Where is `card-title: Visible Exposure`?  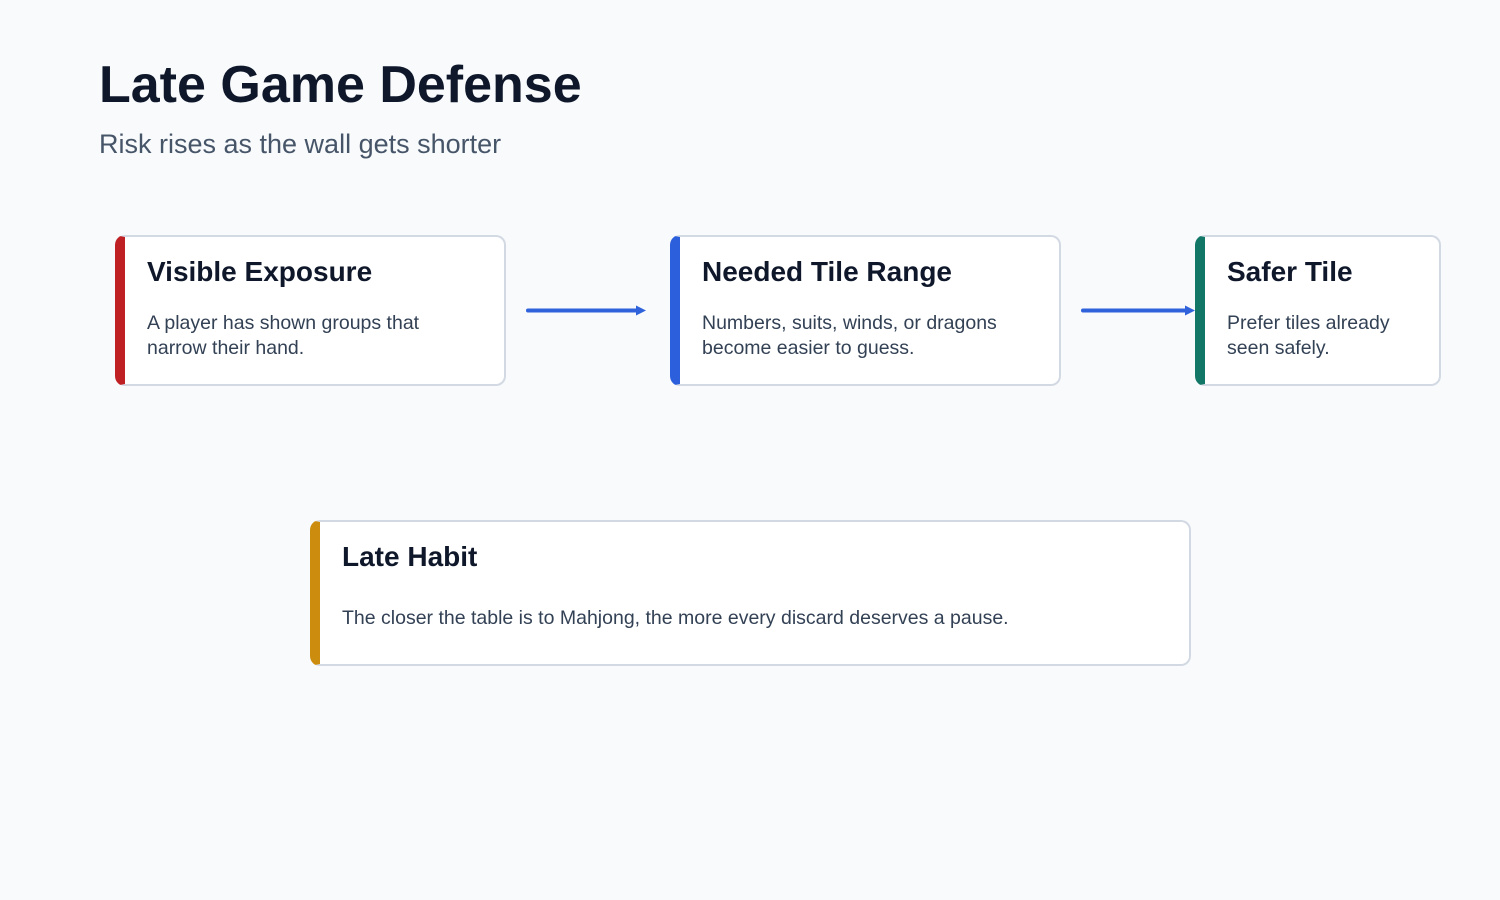
card-title: Visible Exposure is located at coordinates (260, 271).